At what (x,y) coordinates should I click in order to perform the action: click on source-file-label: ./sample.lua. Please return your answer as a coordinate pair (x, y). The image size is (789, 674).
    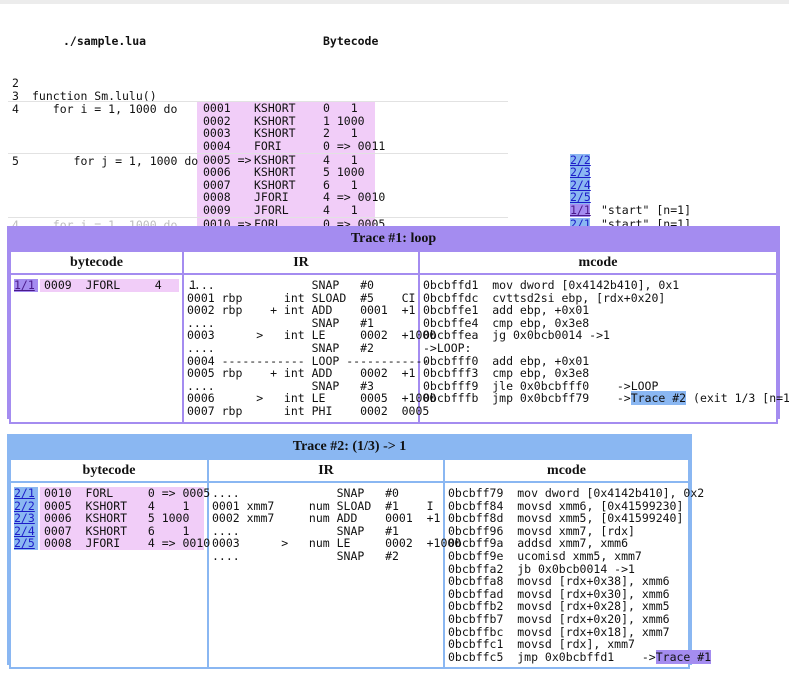
    Looking at the image, I should click on (105, 41).